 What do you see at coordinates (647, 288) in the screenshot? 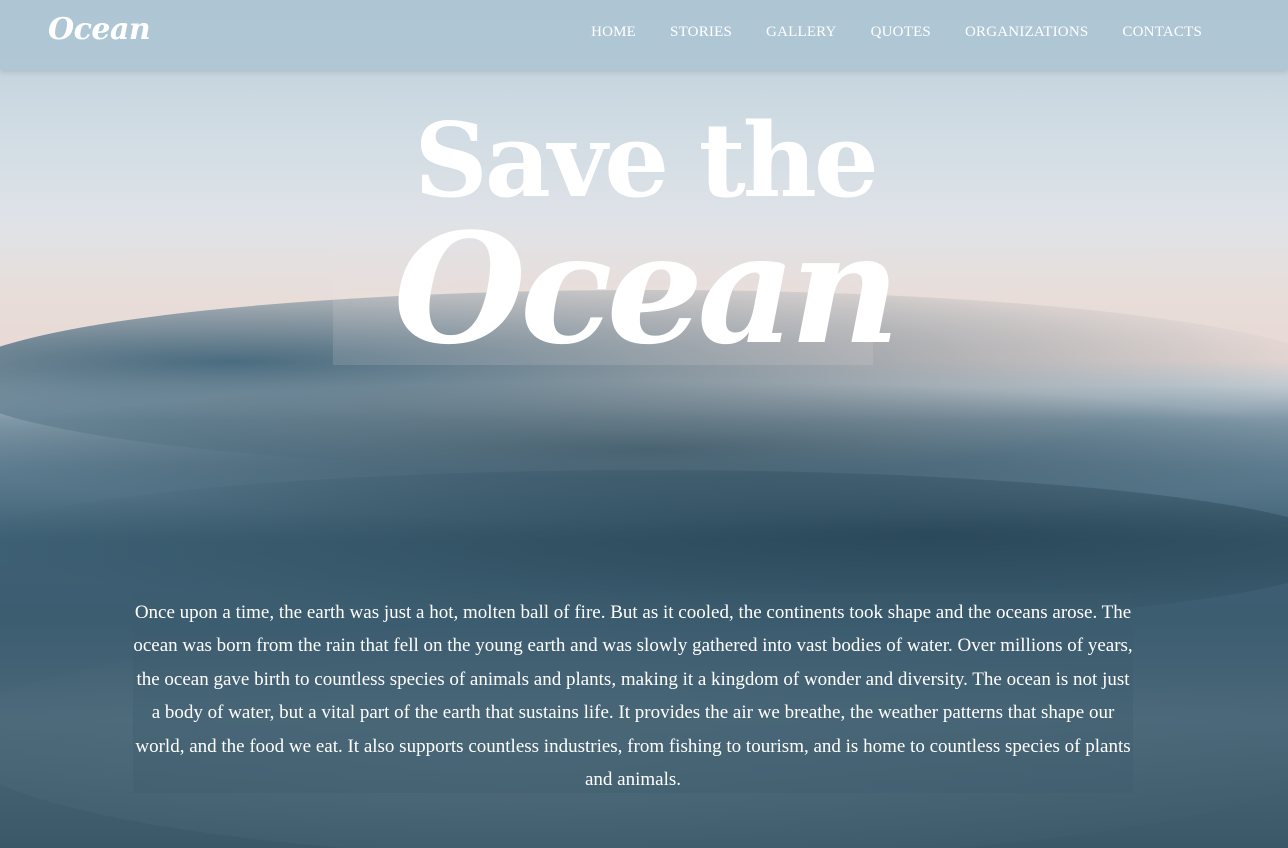
I see `hero-title-line2: Ocean` at bounding box center [647, 288].